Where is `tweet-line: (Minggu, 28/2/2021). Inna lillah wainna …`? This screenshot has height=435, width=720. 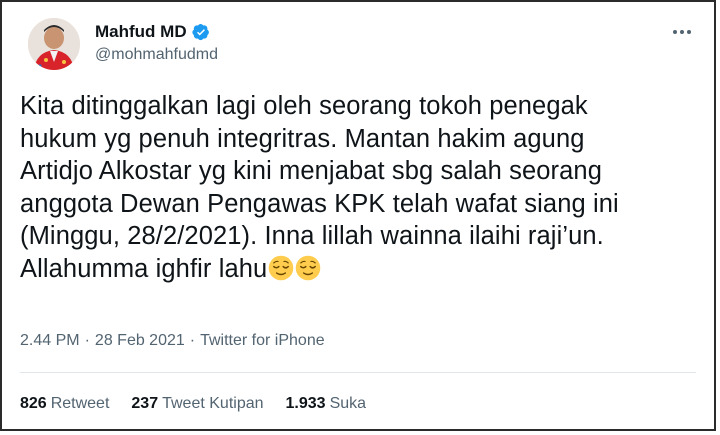
tweet-line: (Minggu, 28/2/2021). Inna lillah wainna … is located at coordinates (312, 236).